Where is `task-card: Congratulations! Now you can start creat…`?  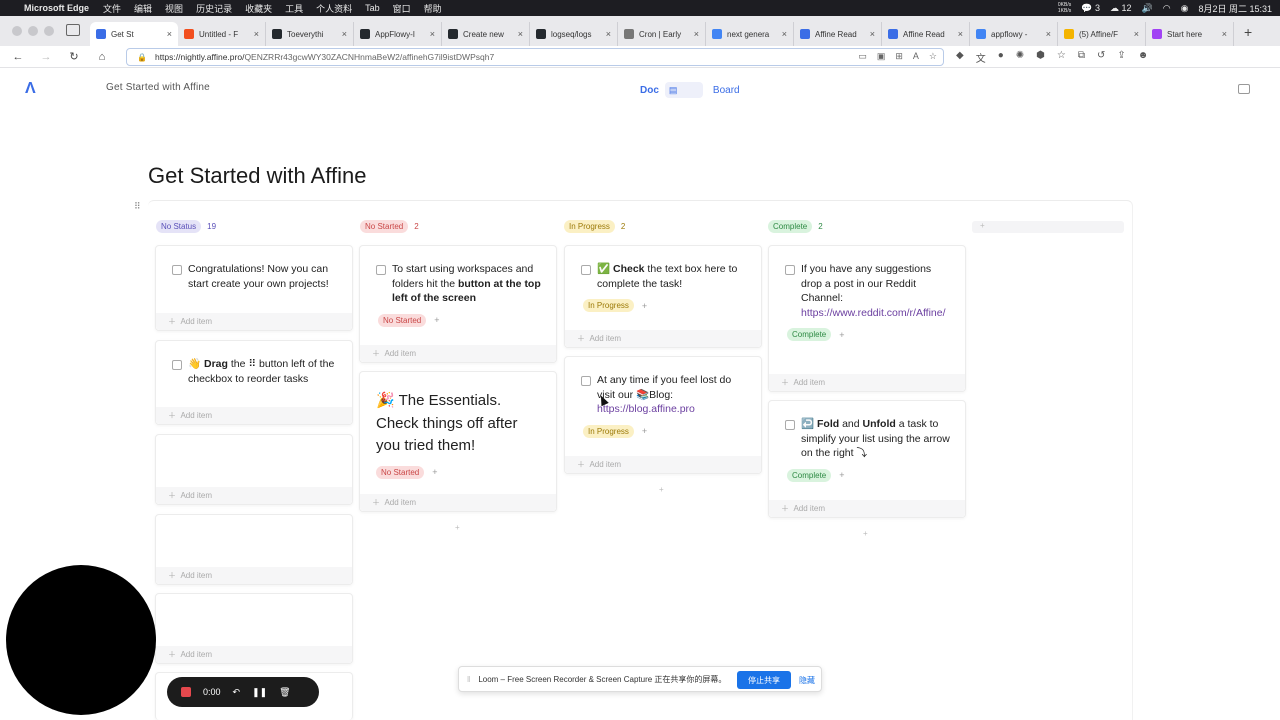 task-card: Congratulations! Now you can start creat… is located at coordinates (254, 288).